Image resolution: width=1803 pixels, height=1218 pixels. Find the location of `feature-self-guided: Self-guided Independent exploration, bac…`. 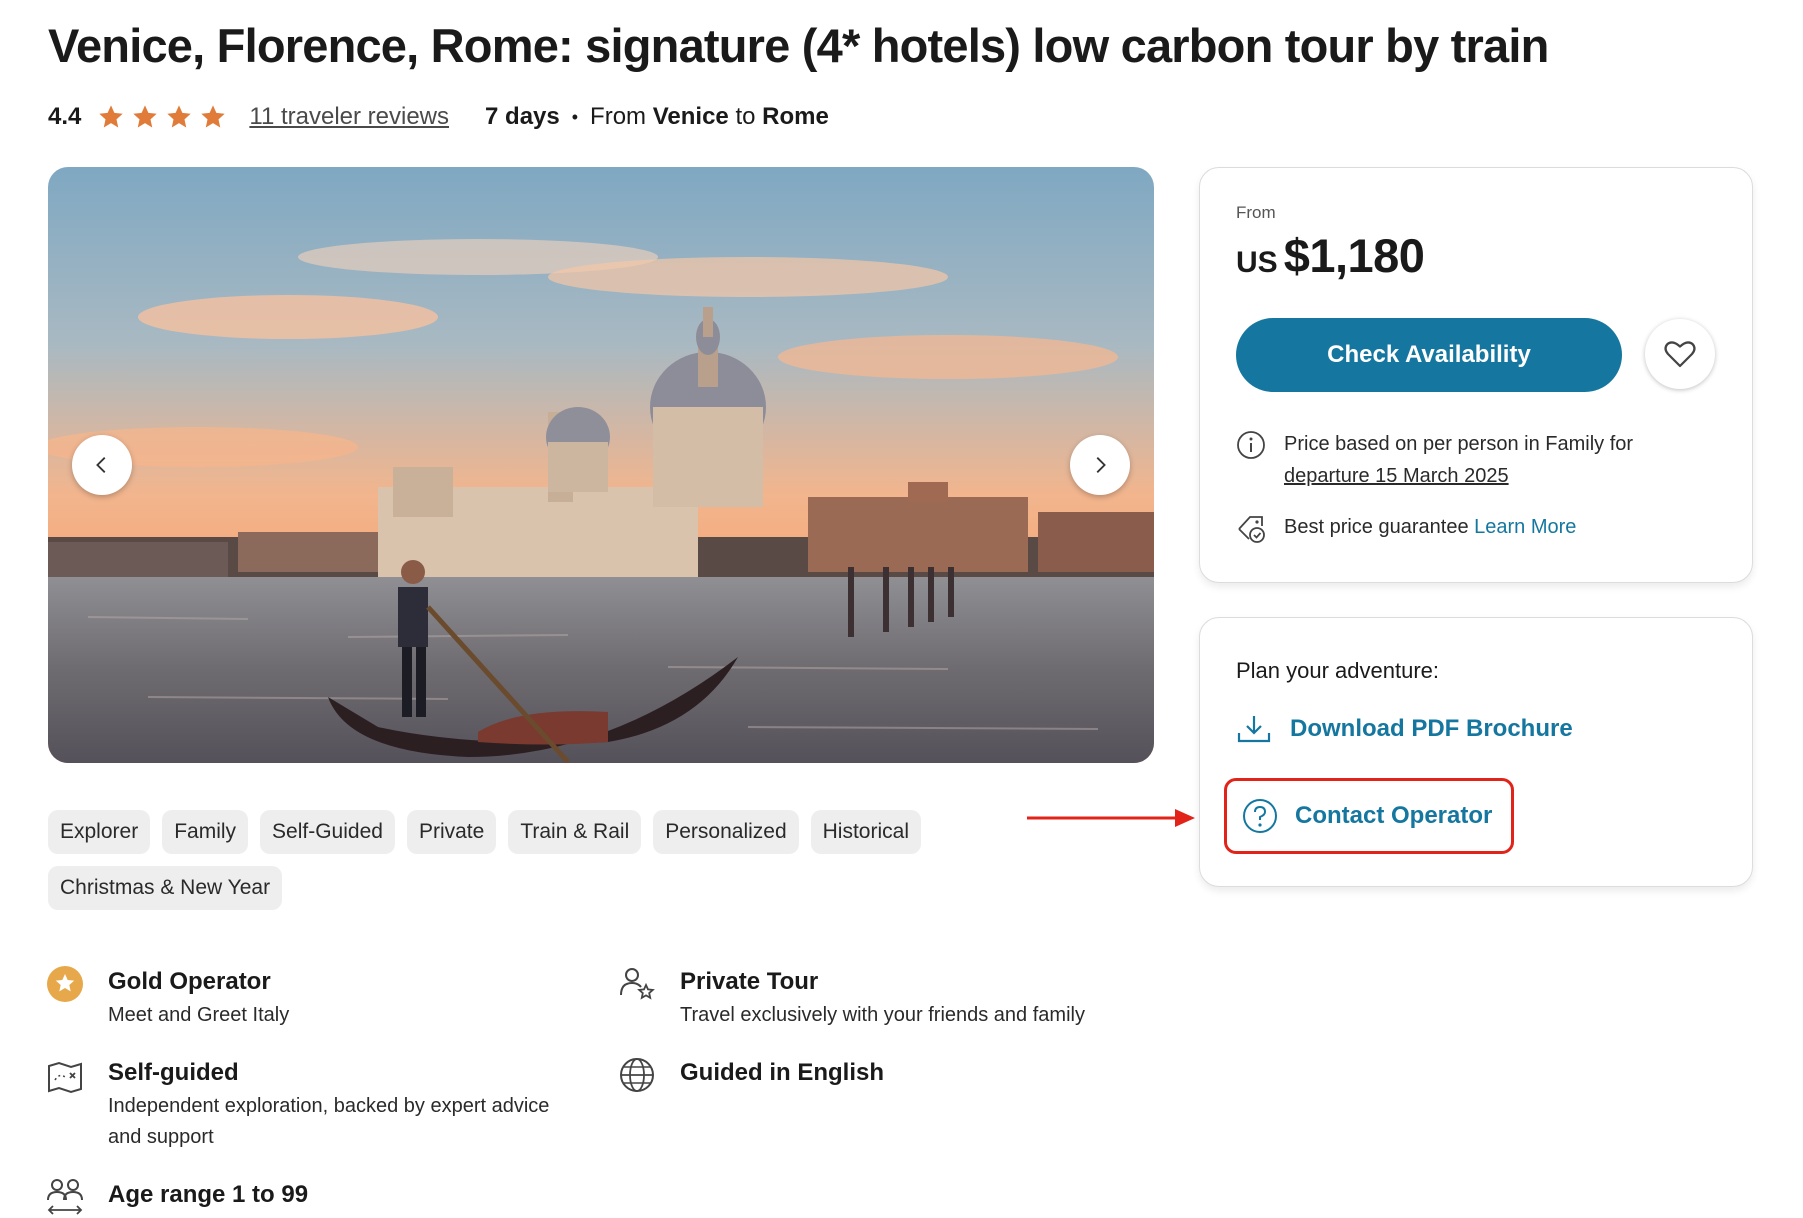

feature-self-guided: Self-guided Independent exploration, bac… is located at coordinates (348, 1106).